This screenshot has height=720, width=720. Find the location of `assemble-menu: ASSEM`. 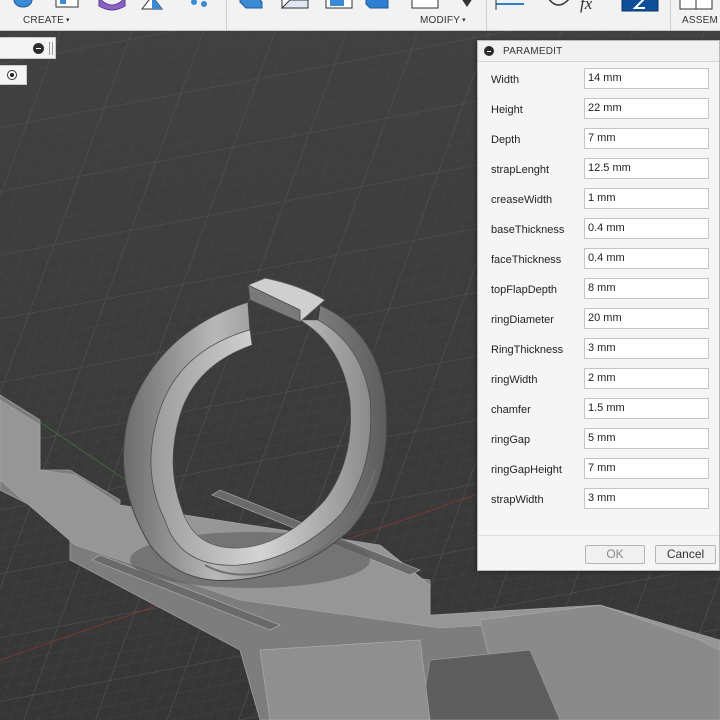

assemble-menu: ASSEM is located at coordinates (700, 20).